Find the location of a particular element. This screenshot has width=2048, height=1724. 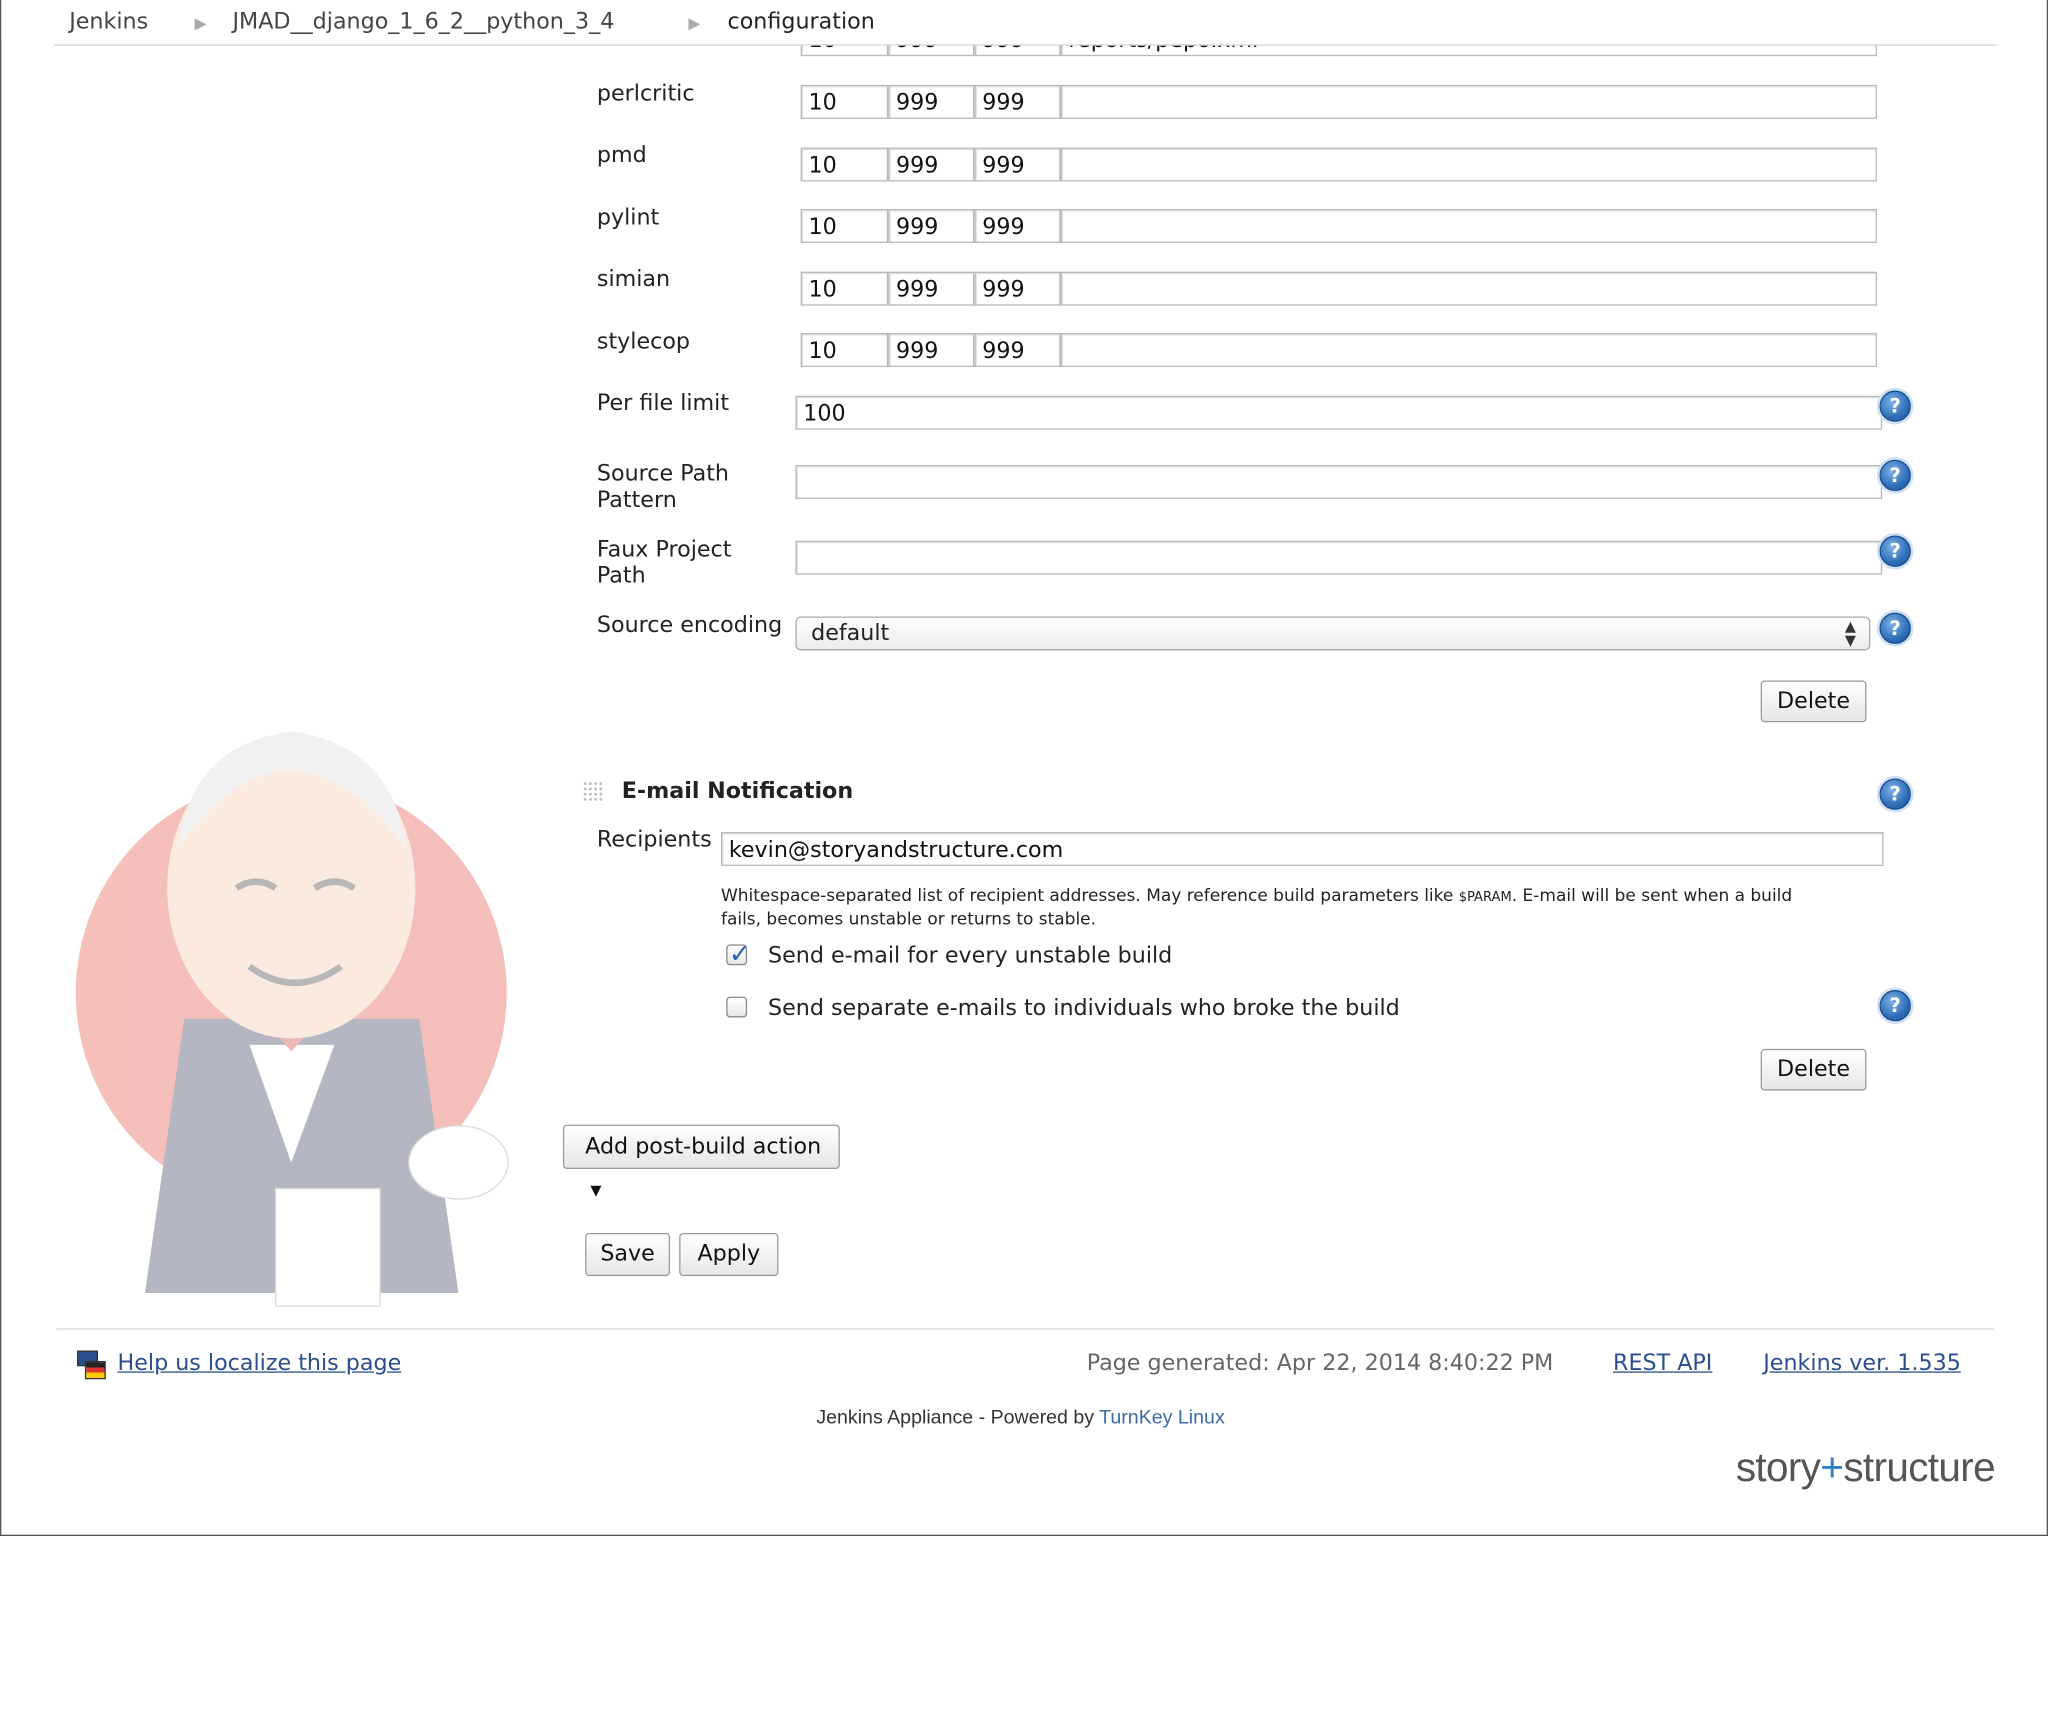

email-section-title: E-mail Notification is located at coordinates (737, 791).